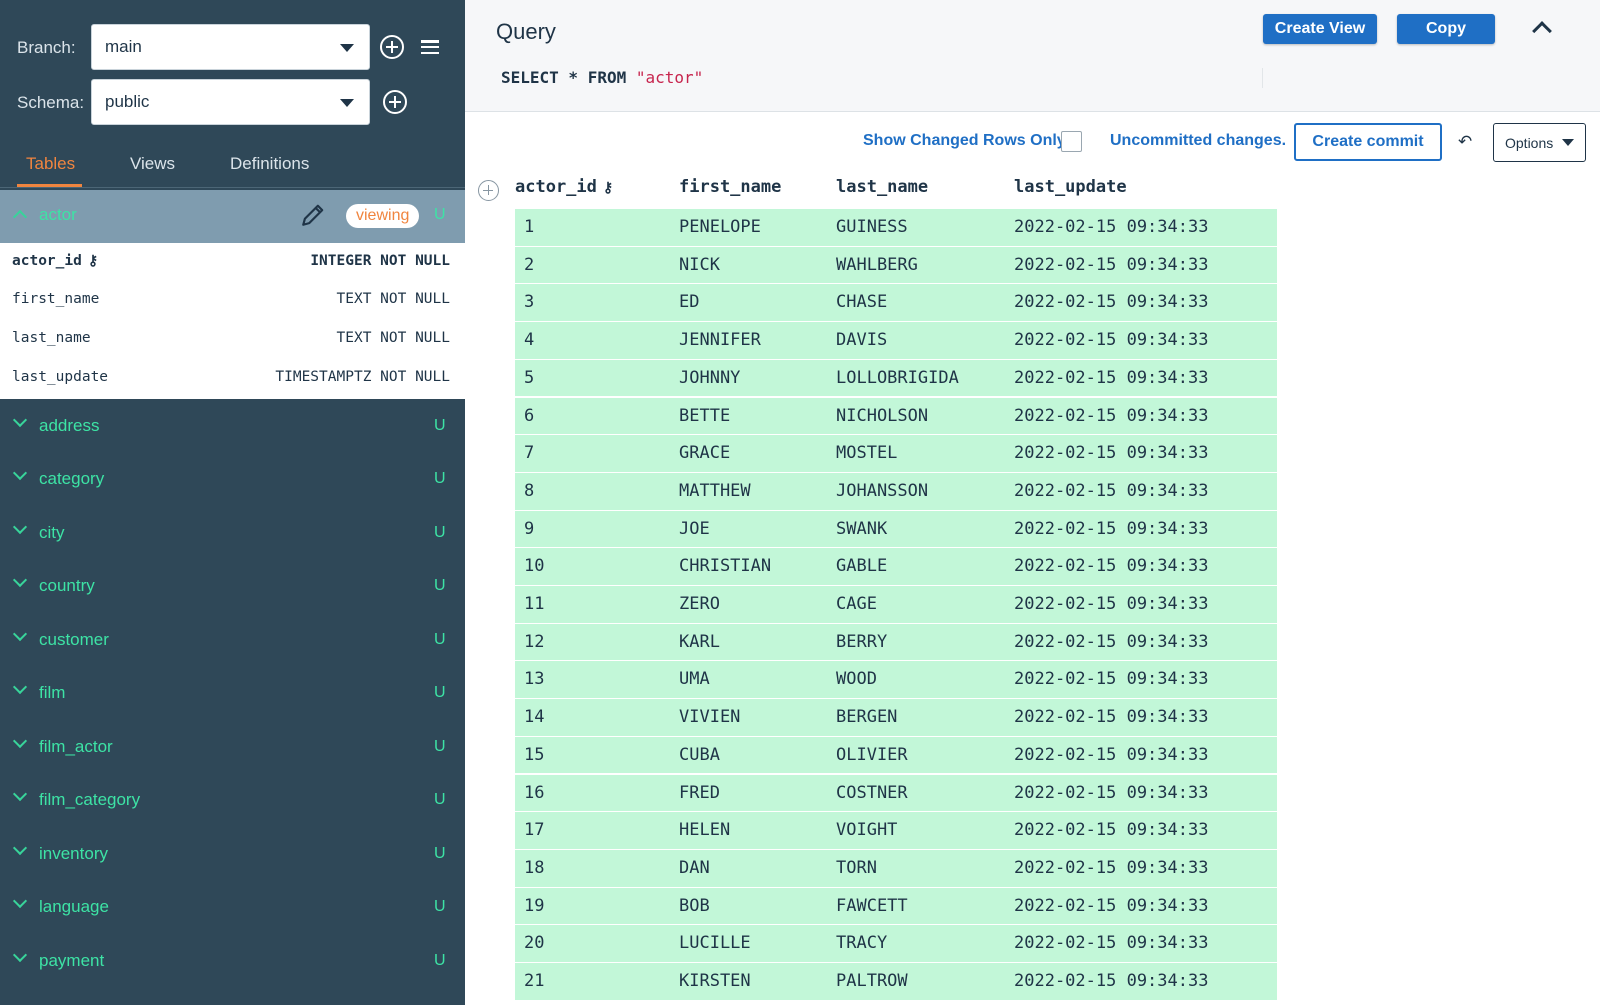 This screenshot has height=1005, width=1600. What do you see at coordinates (20, 217) in the screenshot?
I see `chevron-up-icon` at bounding box center [20, 217].